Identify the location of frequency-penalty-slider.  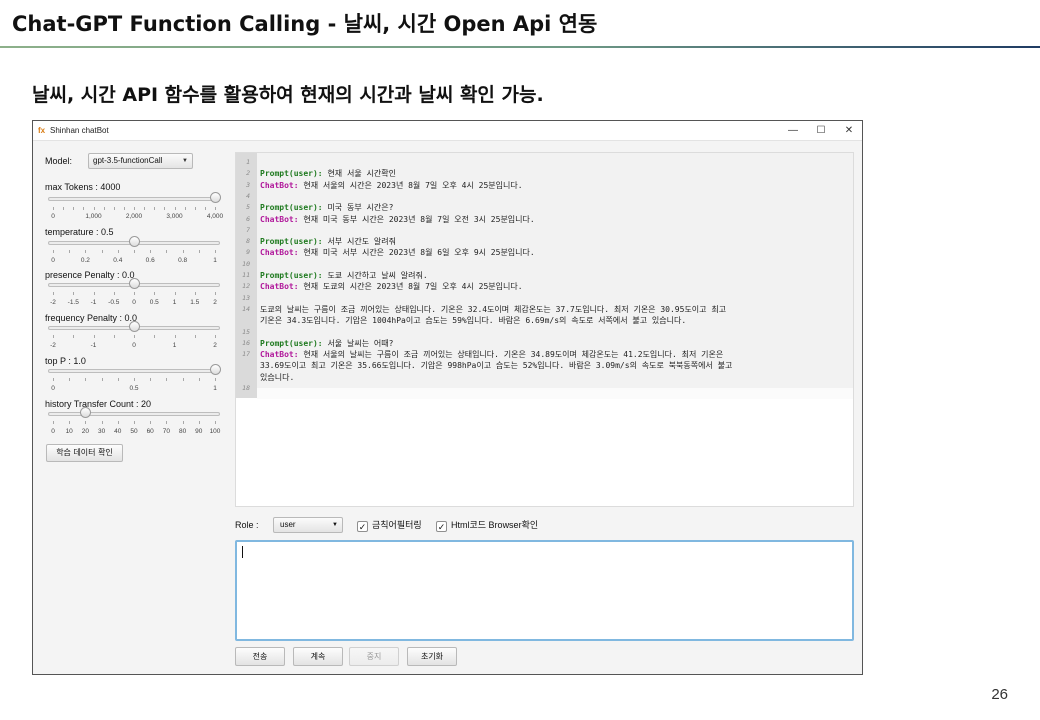
(134, 328).